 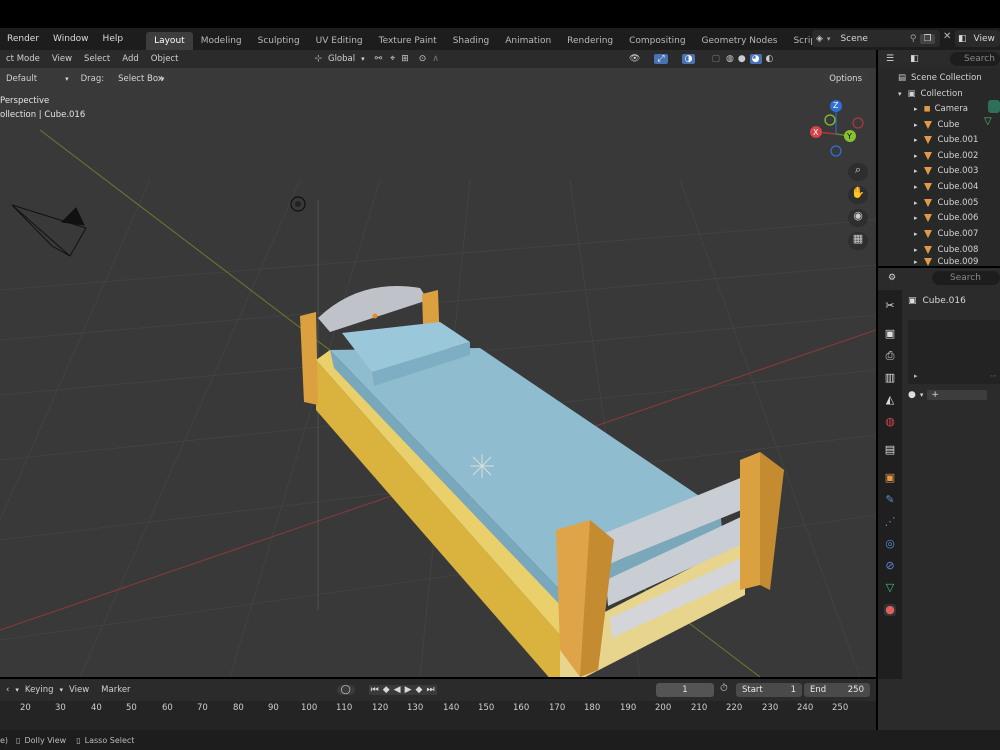 What do you see at coordinates (939, 171) in the screenshot?
I see `outliner-item-cube003: ▸ Cube.003` at bounding box center [939, 171].